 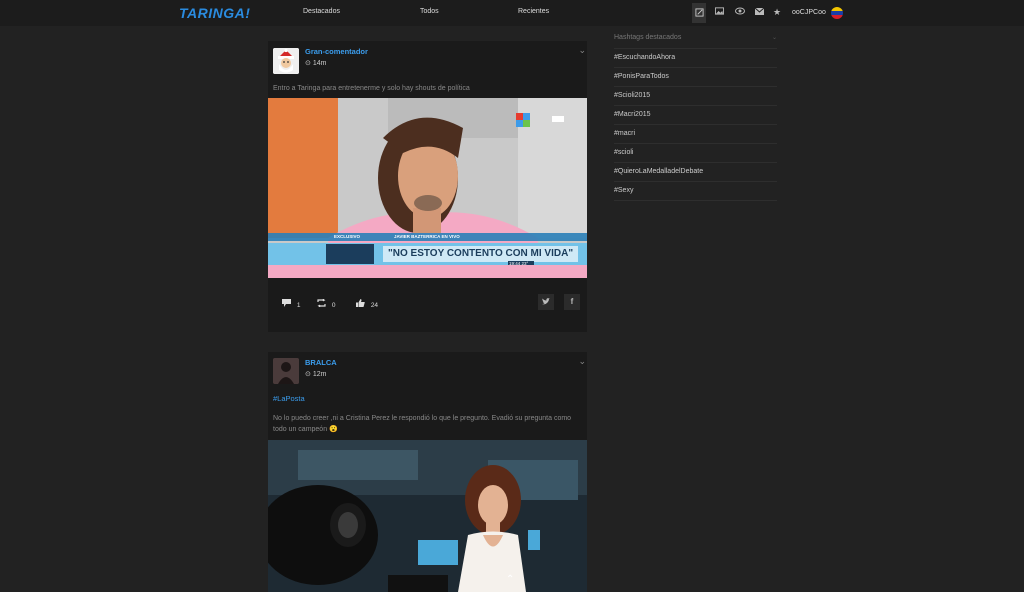 I want to click on eye-icon, so click(x=740, y=12).